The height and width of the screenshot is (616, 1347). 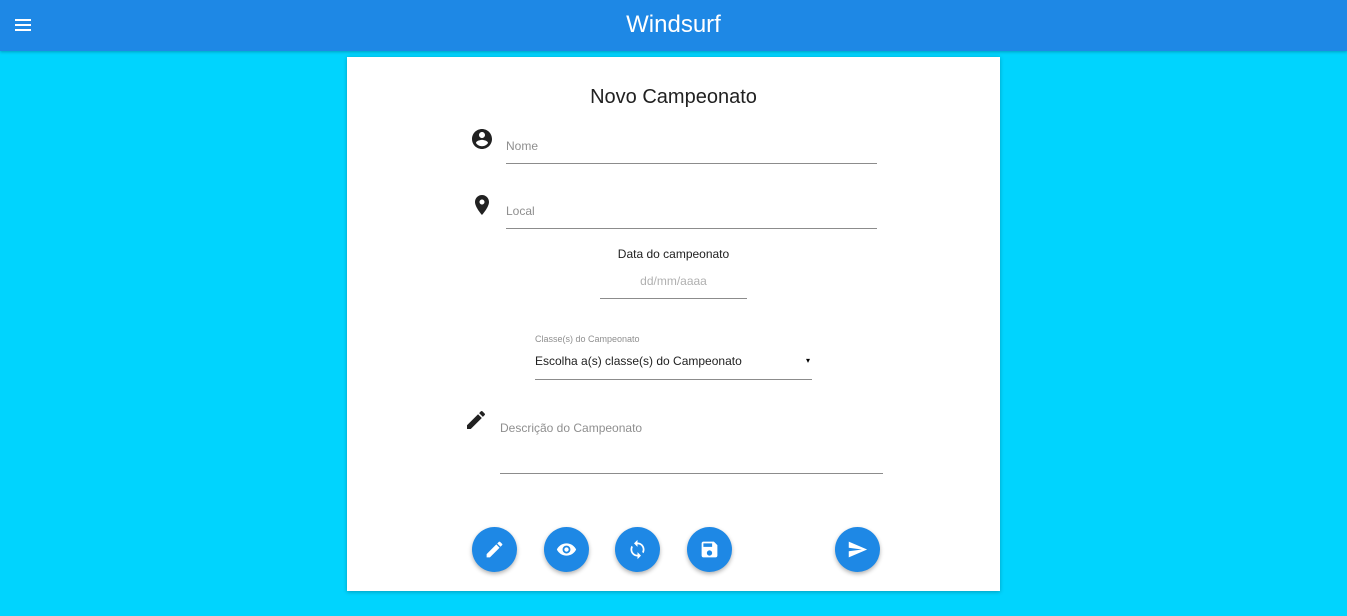 I want to click on data-placeholder: dd/mm/aaaa, so click(x=673, y=281).